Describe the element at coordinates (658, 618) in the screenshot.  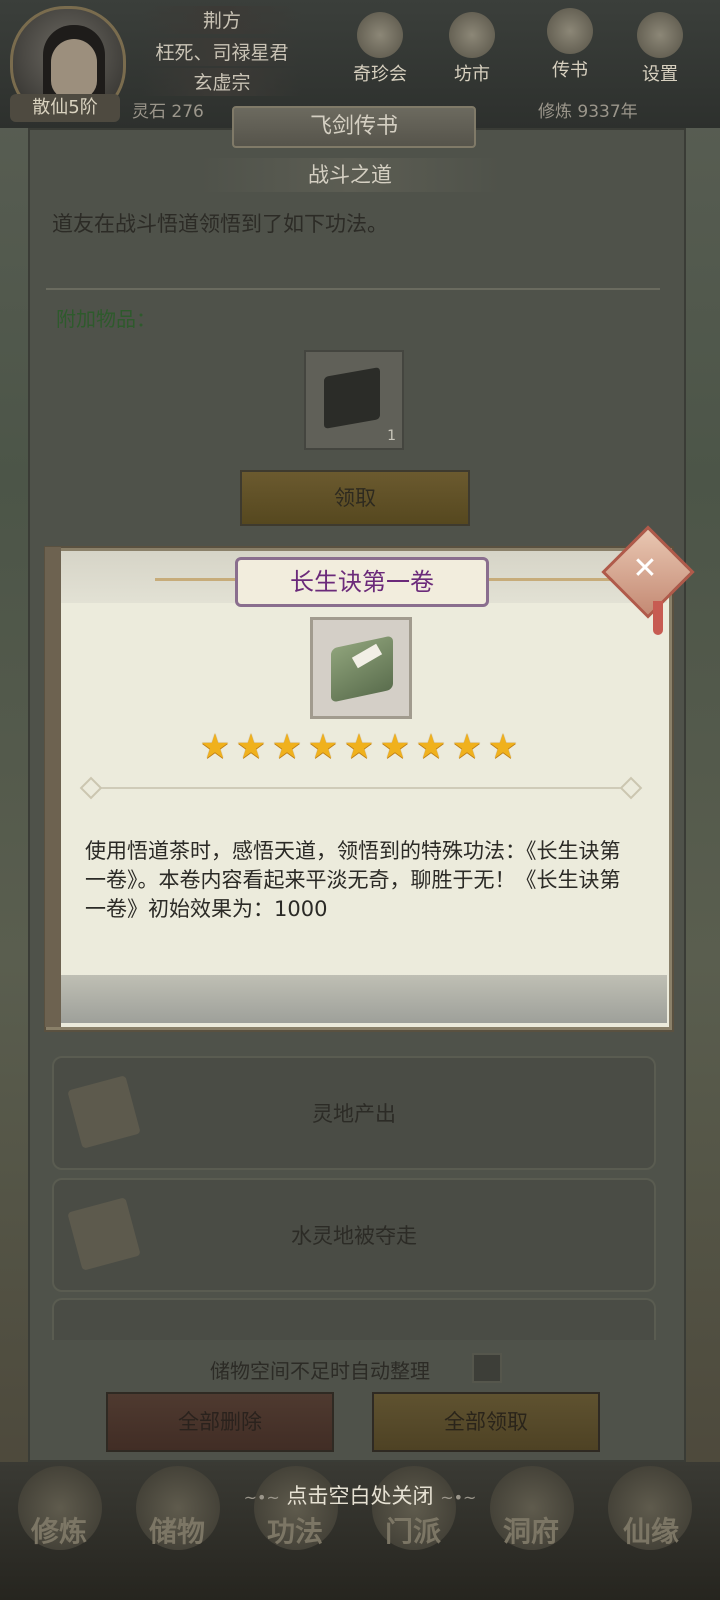
I see `tassel-icon` at that location.